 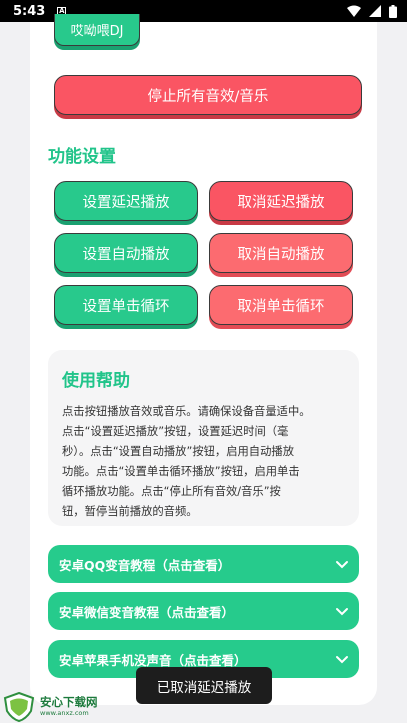 I want to click on set-delay-label: 设置延迟播放, so click(x=126, y=202).